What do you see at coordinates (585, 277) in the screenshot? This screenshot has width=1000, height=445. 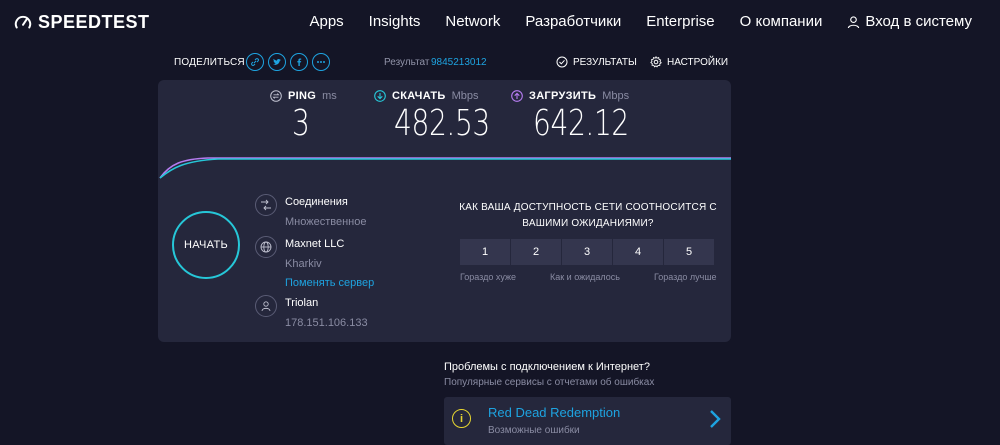 I see `survey-label-mid: Как и ожидалось` at bounding box center [585, 277].